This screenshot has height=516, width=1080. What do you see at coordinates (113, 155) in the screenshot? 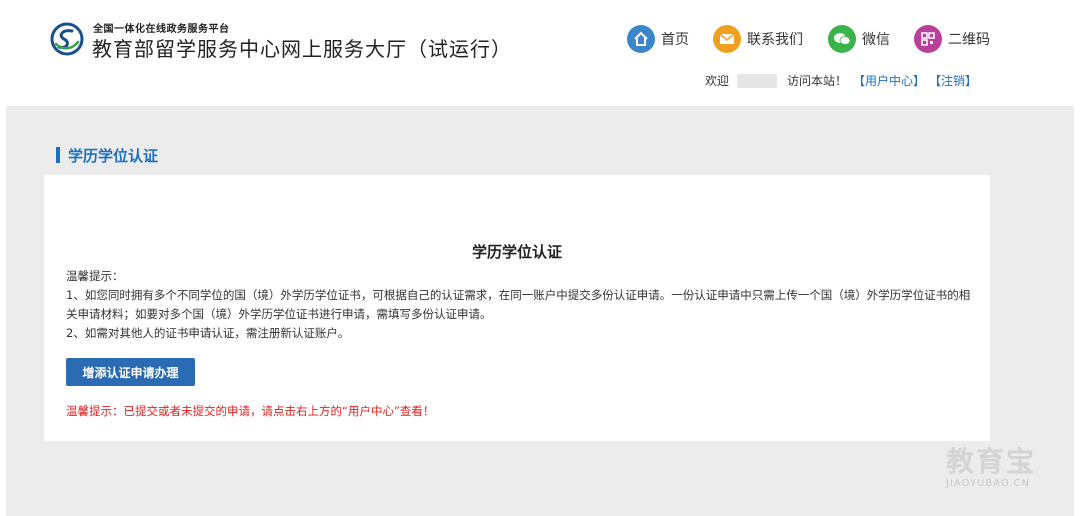
I see `section-title: 学历学位认证` at bounding box center [113, 155].